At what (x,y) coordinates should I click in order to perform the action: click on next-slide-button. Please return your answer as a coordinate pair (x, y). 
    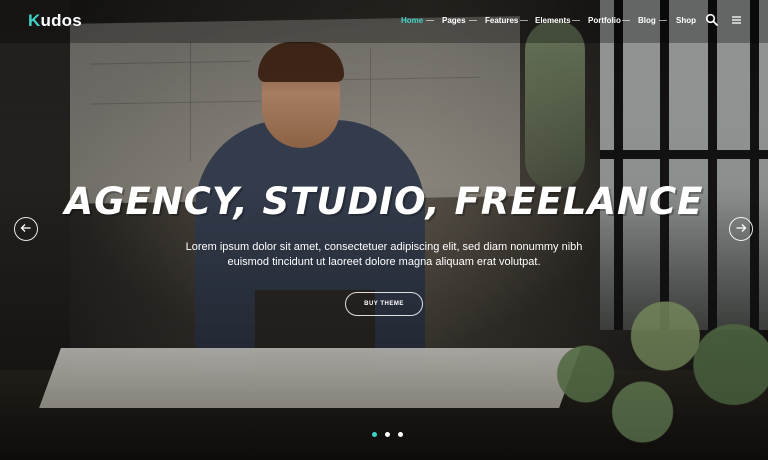
    Looking at the image, I should click on (741, 229).